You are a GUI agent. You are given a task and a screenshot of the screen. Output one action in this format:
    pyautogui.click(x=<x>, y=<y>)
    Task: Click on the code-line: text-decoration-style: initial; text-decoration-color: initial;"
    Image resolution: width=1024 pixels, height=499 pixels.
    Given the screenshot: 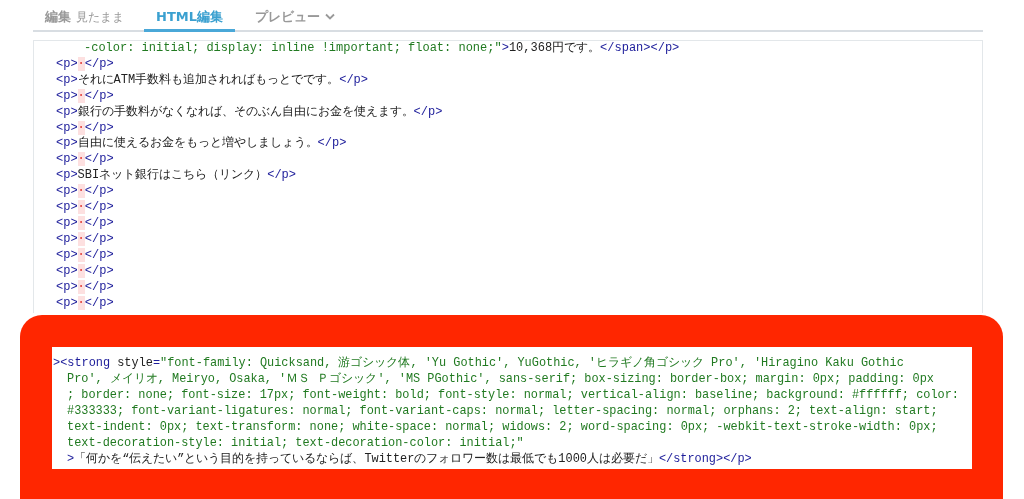 What is the action you would take?
    pyautogui.click(x=295, y=443)
    